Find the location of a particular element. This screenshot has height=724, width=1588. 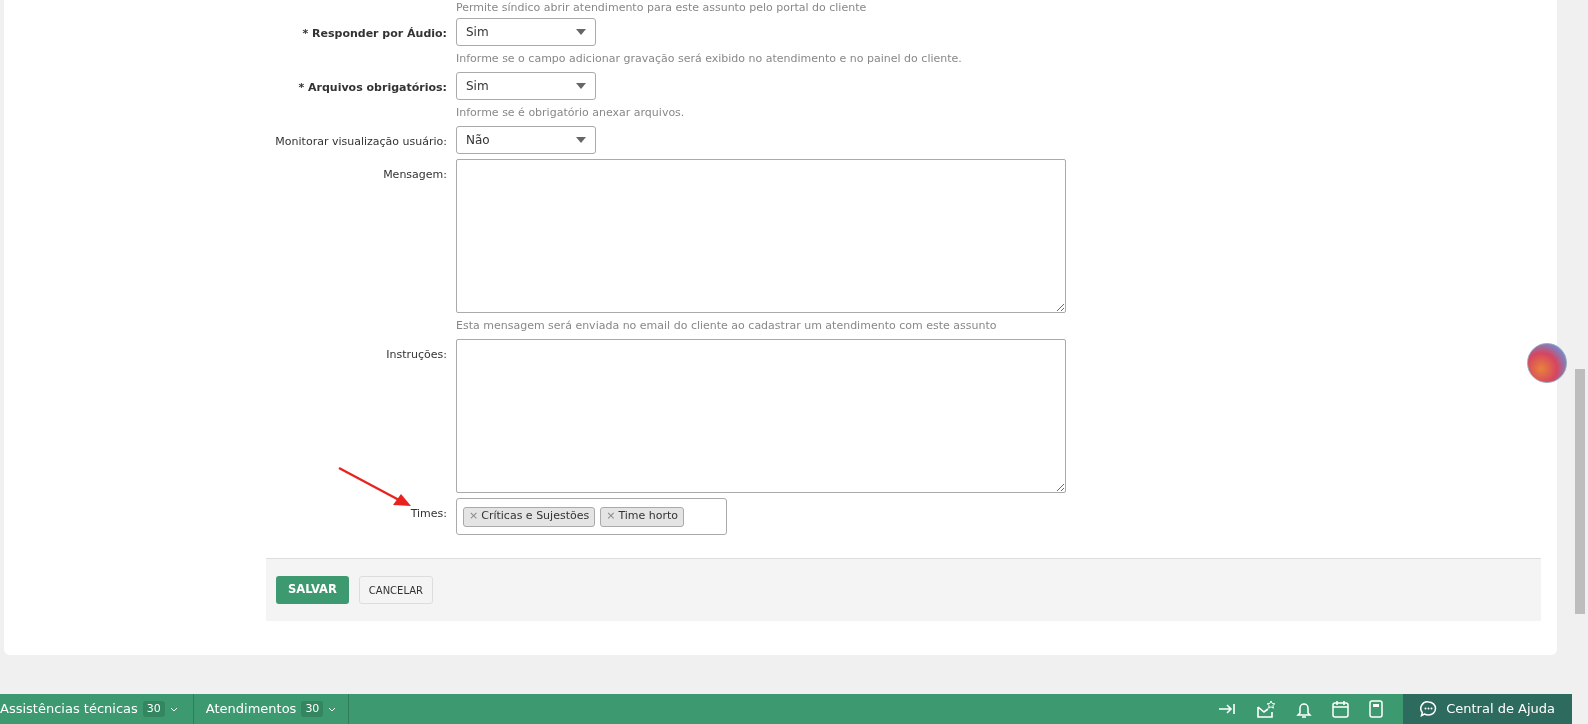

help-text: Informe se o campo adicionar gravação será exibido no atendimento e no painel do cliente. is located at coordinates (709, 58).